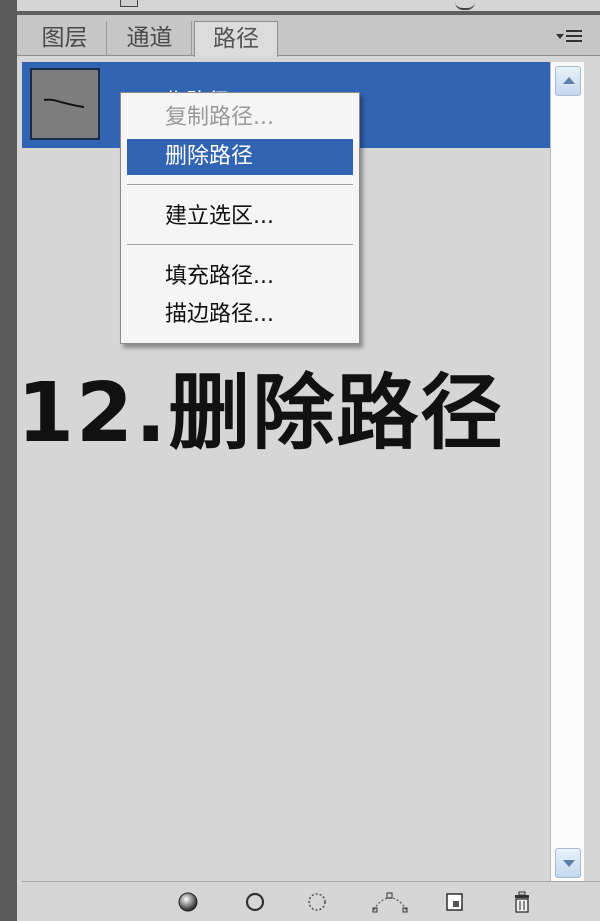 The width and height of the screenshot is (600, 921). Describe the element at coordinates (150, 38) in the screenshot. I see `tab-channels: 通道` at that location.